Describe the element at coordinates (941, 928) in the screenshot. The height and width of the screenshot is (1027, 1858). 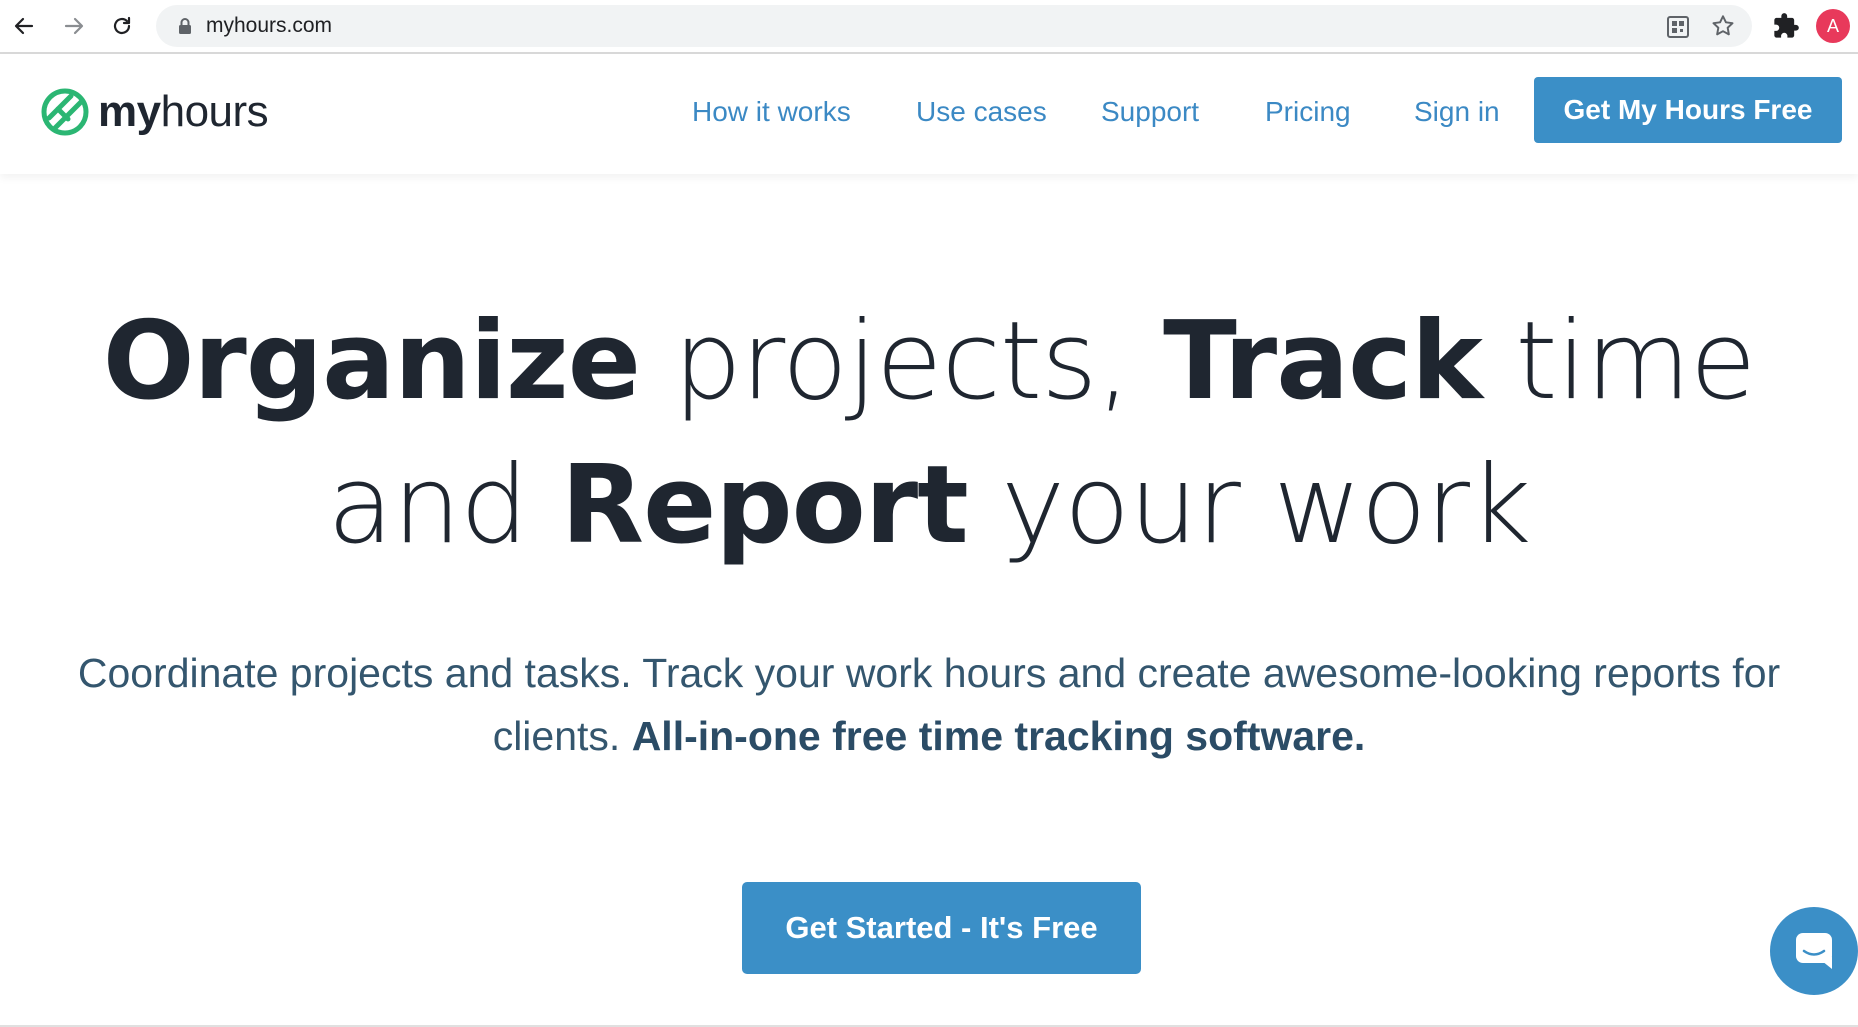
I see `get-started-button: Get Started - It's Free` at that location.